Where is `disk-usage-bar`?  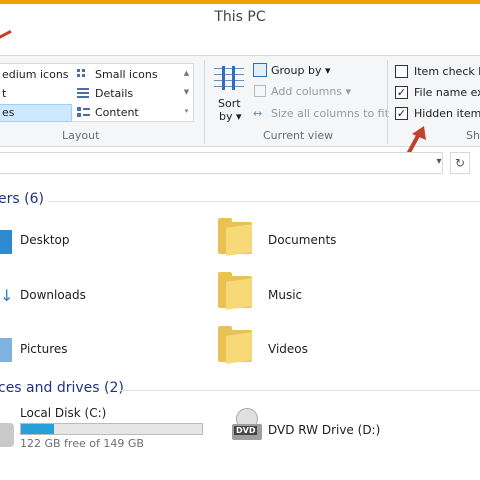 disk-usage-bar is located at coordinates (111, 429).